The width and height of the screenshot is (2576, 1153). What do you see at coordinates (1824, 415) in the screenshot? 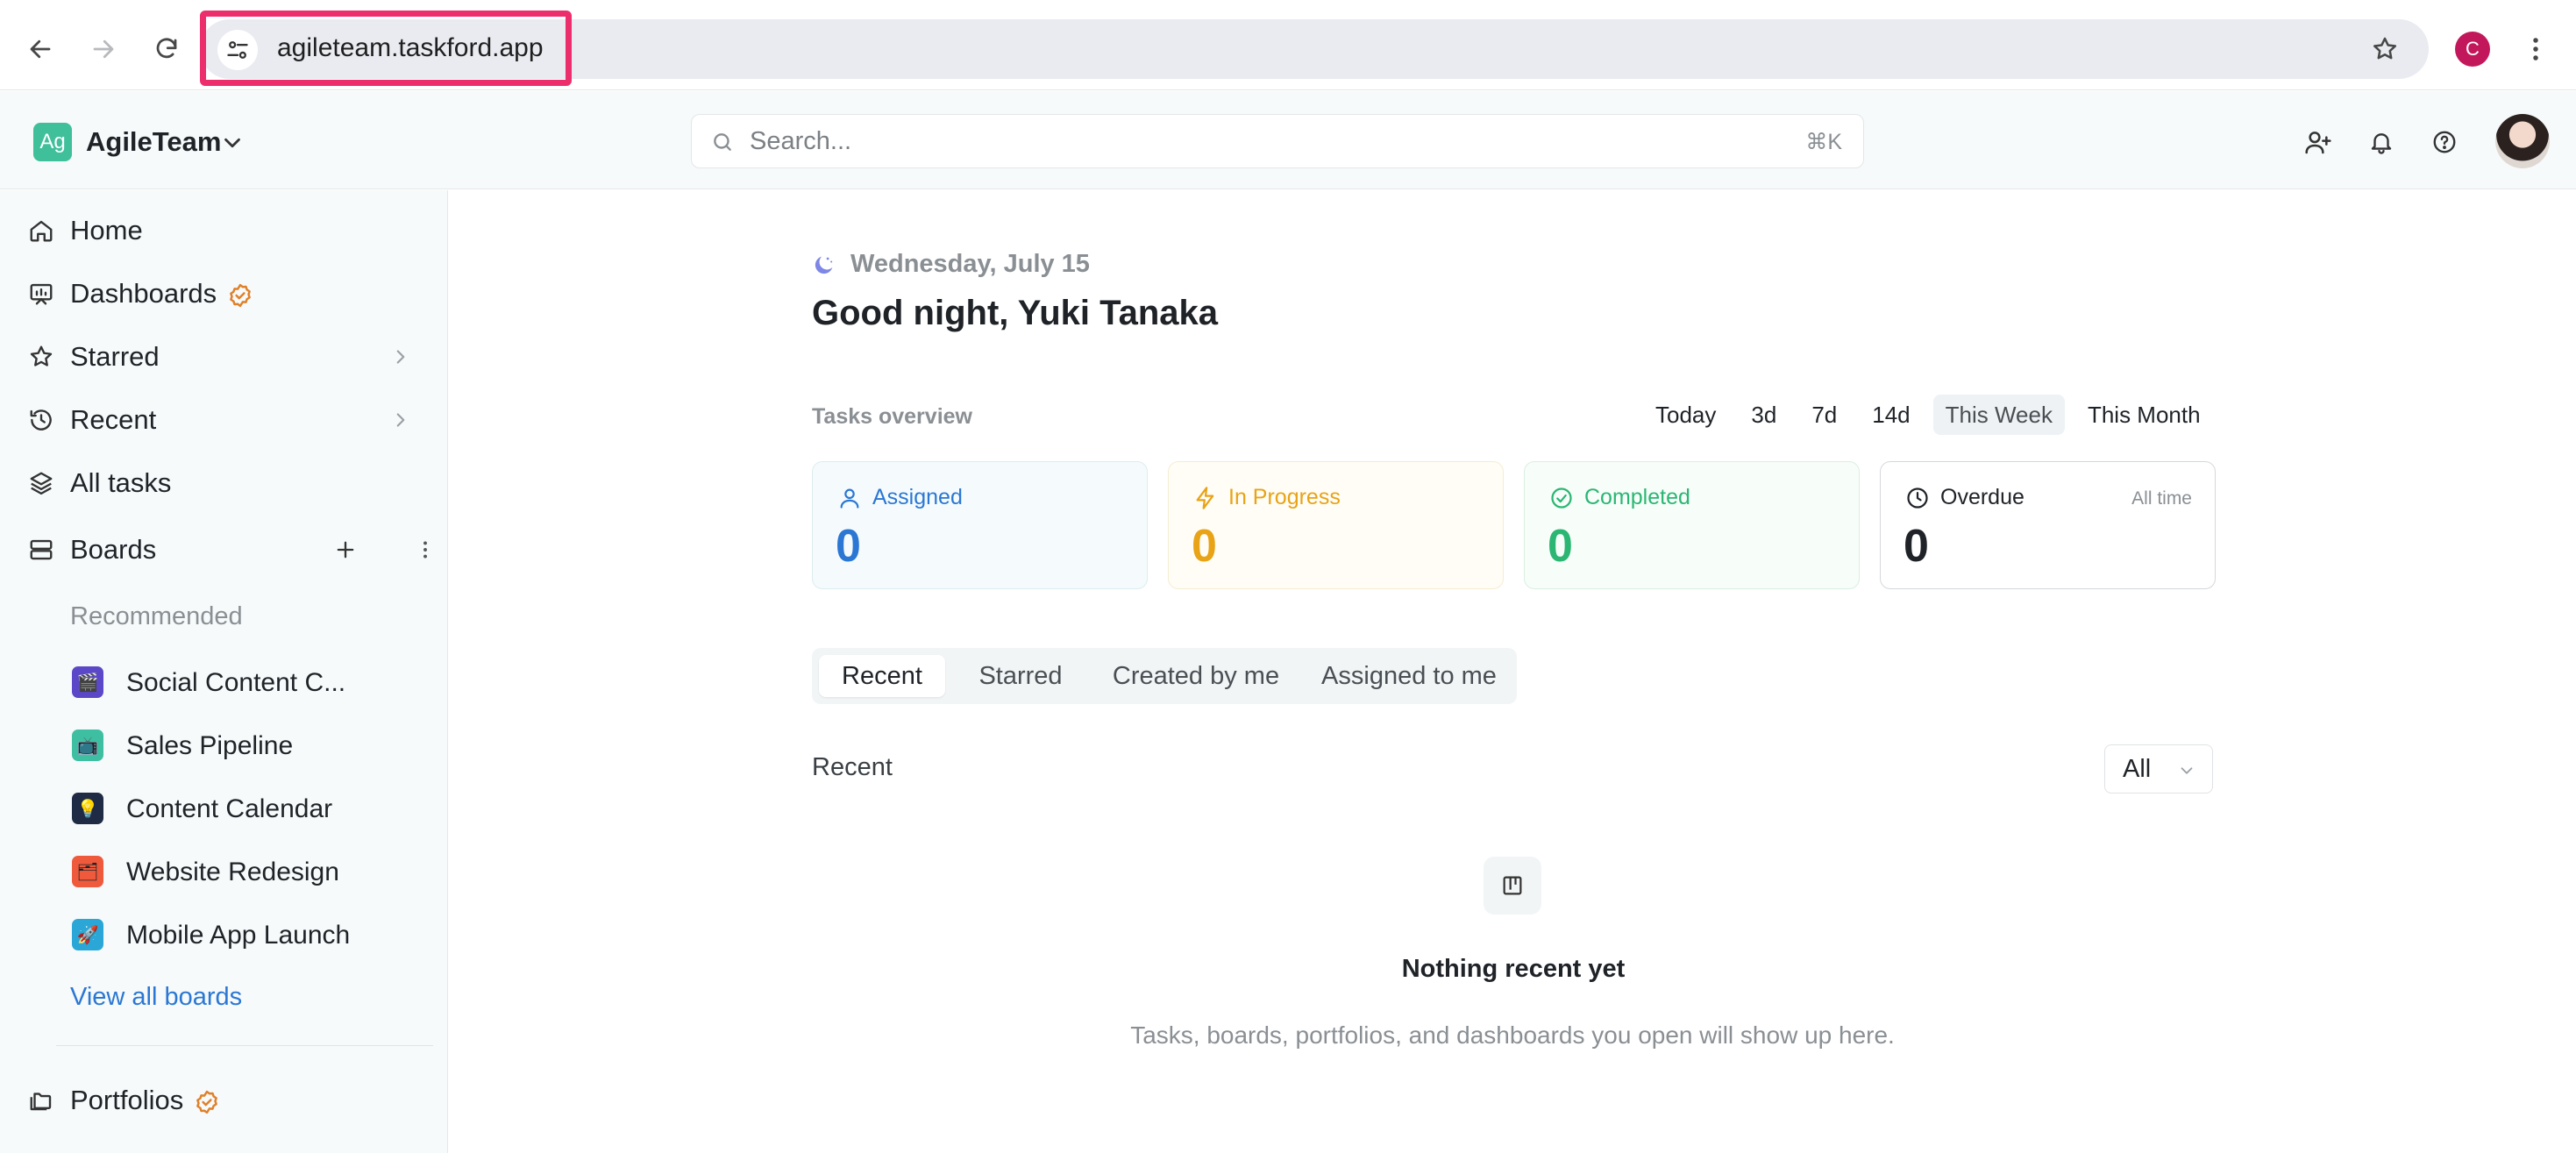
I see `range-tab-7d: 7d` at bounding box center [1824, 415].